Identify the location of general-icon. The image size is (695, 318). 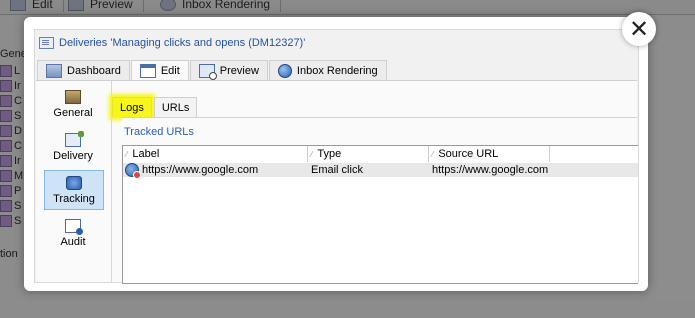
(73, 96).